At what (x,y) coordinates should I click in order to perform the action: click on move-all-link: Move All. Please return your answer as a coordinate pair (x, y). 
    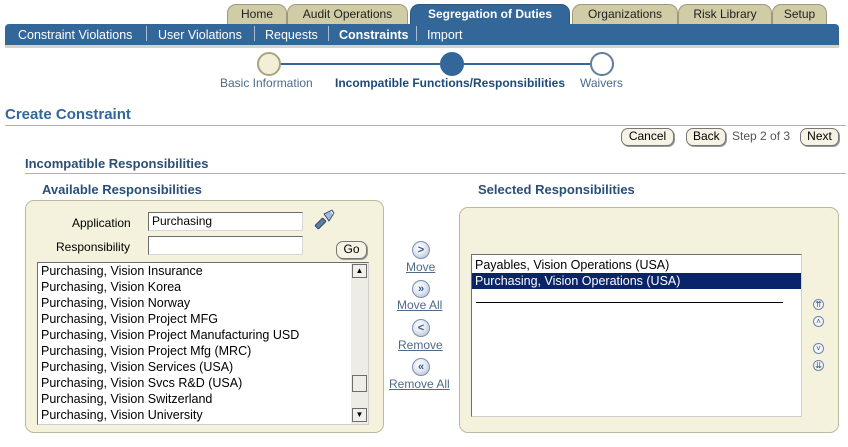
    Looking at the image, I should click on (419, 305).